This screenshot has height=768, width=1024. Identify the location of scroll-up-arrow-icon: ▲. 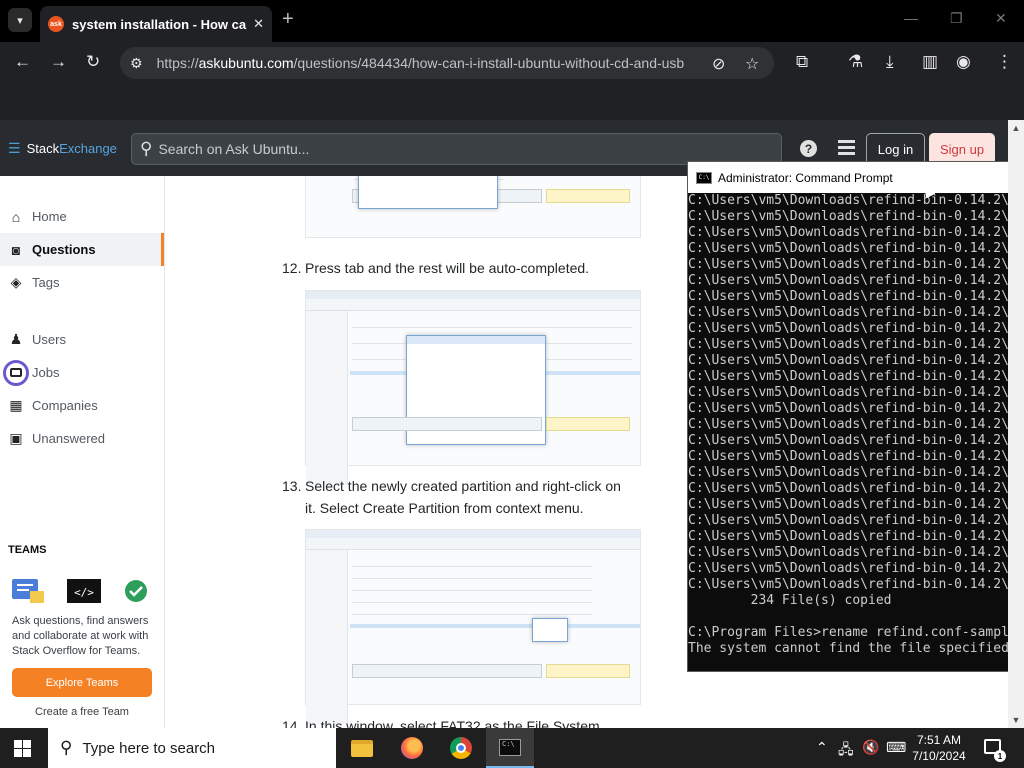
(1016, 128).